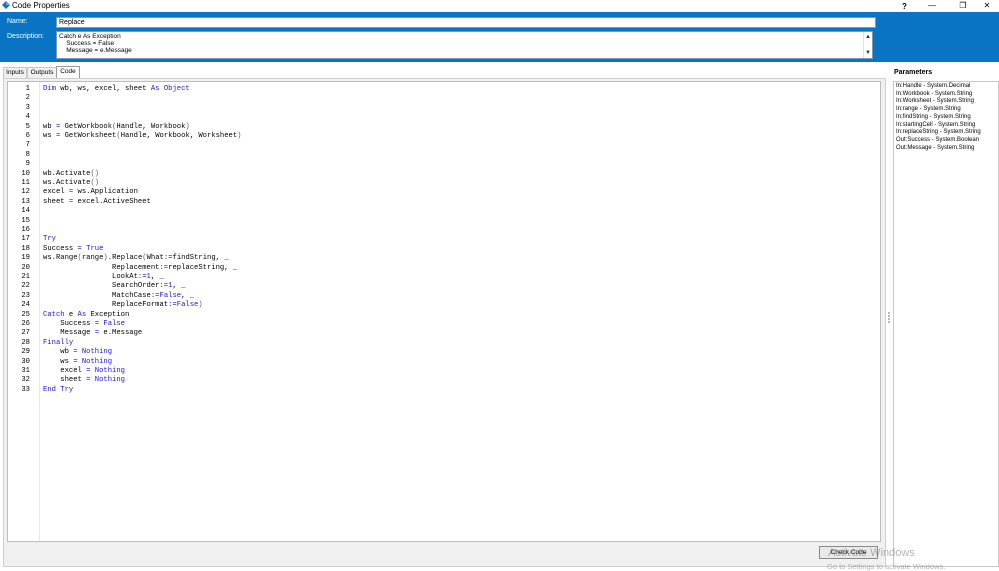 The width and height of the screenshot is (999, 571). Describe the element at coordinates (27, 136) in the screenshot. I see `line-number: 6` at that location.